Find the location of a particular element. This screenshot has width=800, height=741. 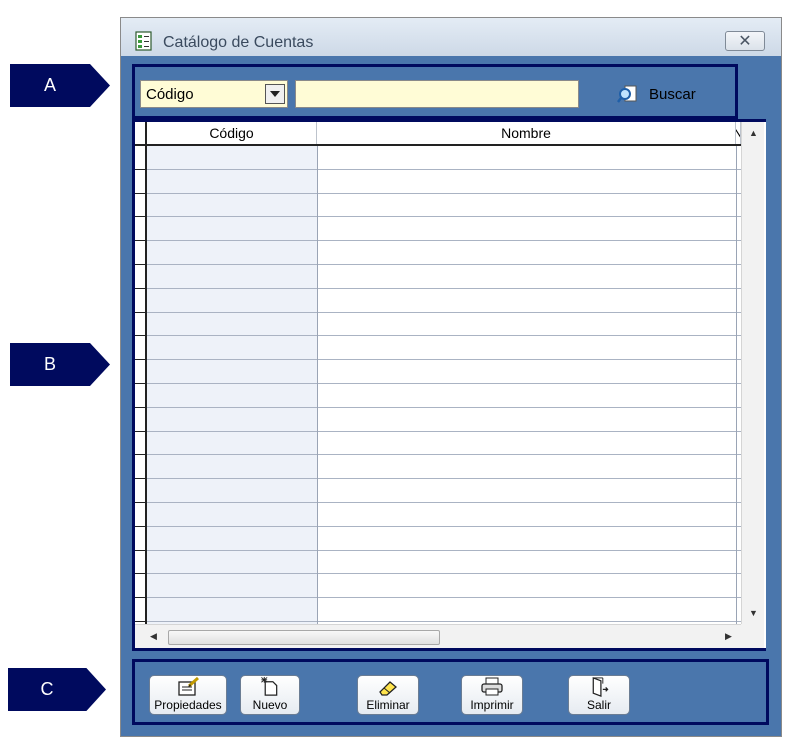

nuevo-label: Nuevo is located at coordinates (270, 705).